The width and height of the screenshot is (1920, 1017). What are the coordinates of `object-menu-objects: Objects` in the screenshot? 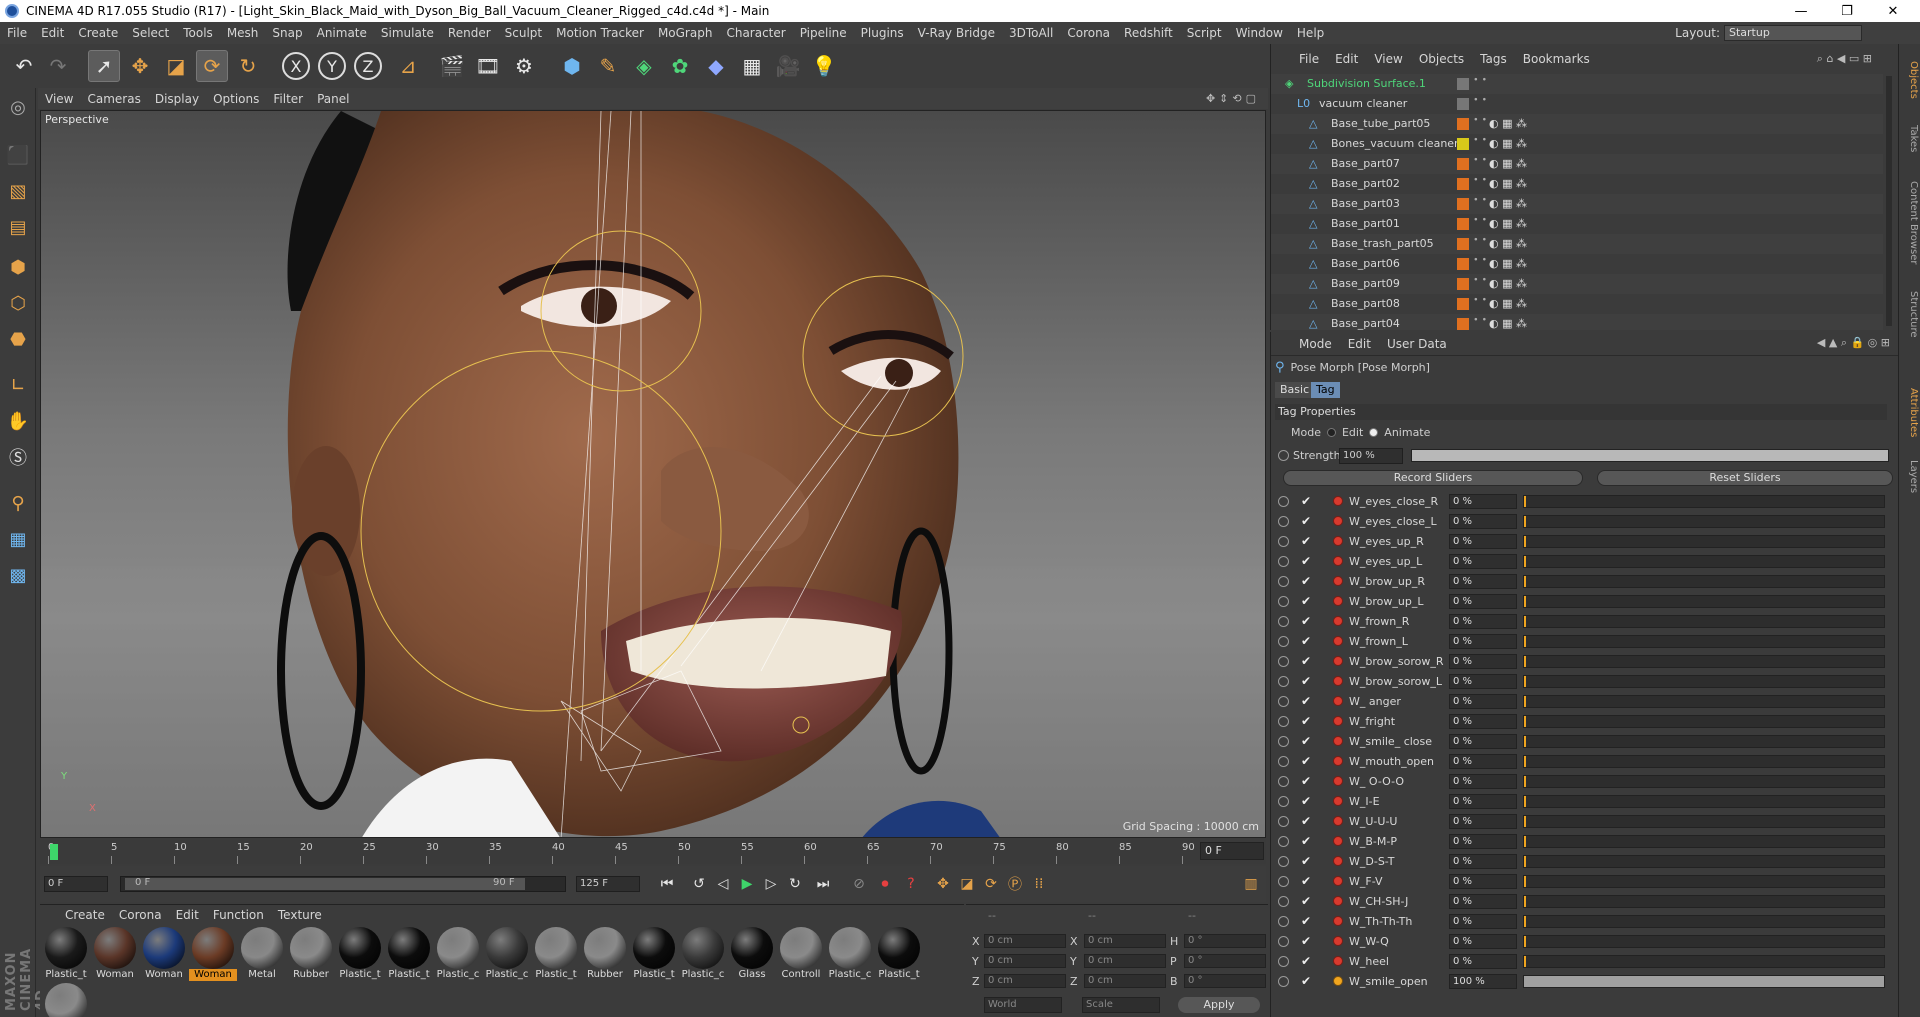 It's located at (1441, 59).